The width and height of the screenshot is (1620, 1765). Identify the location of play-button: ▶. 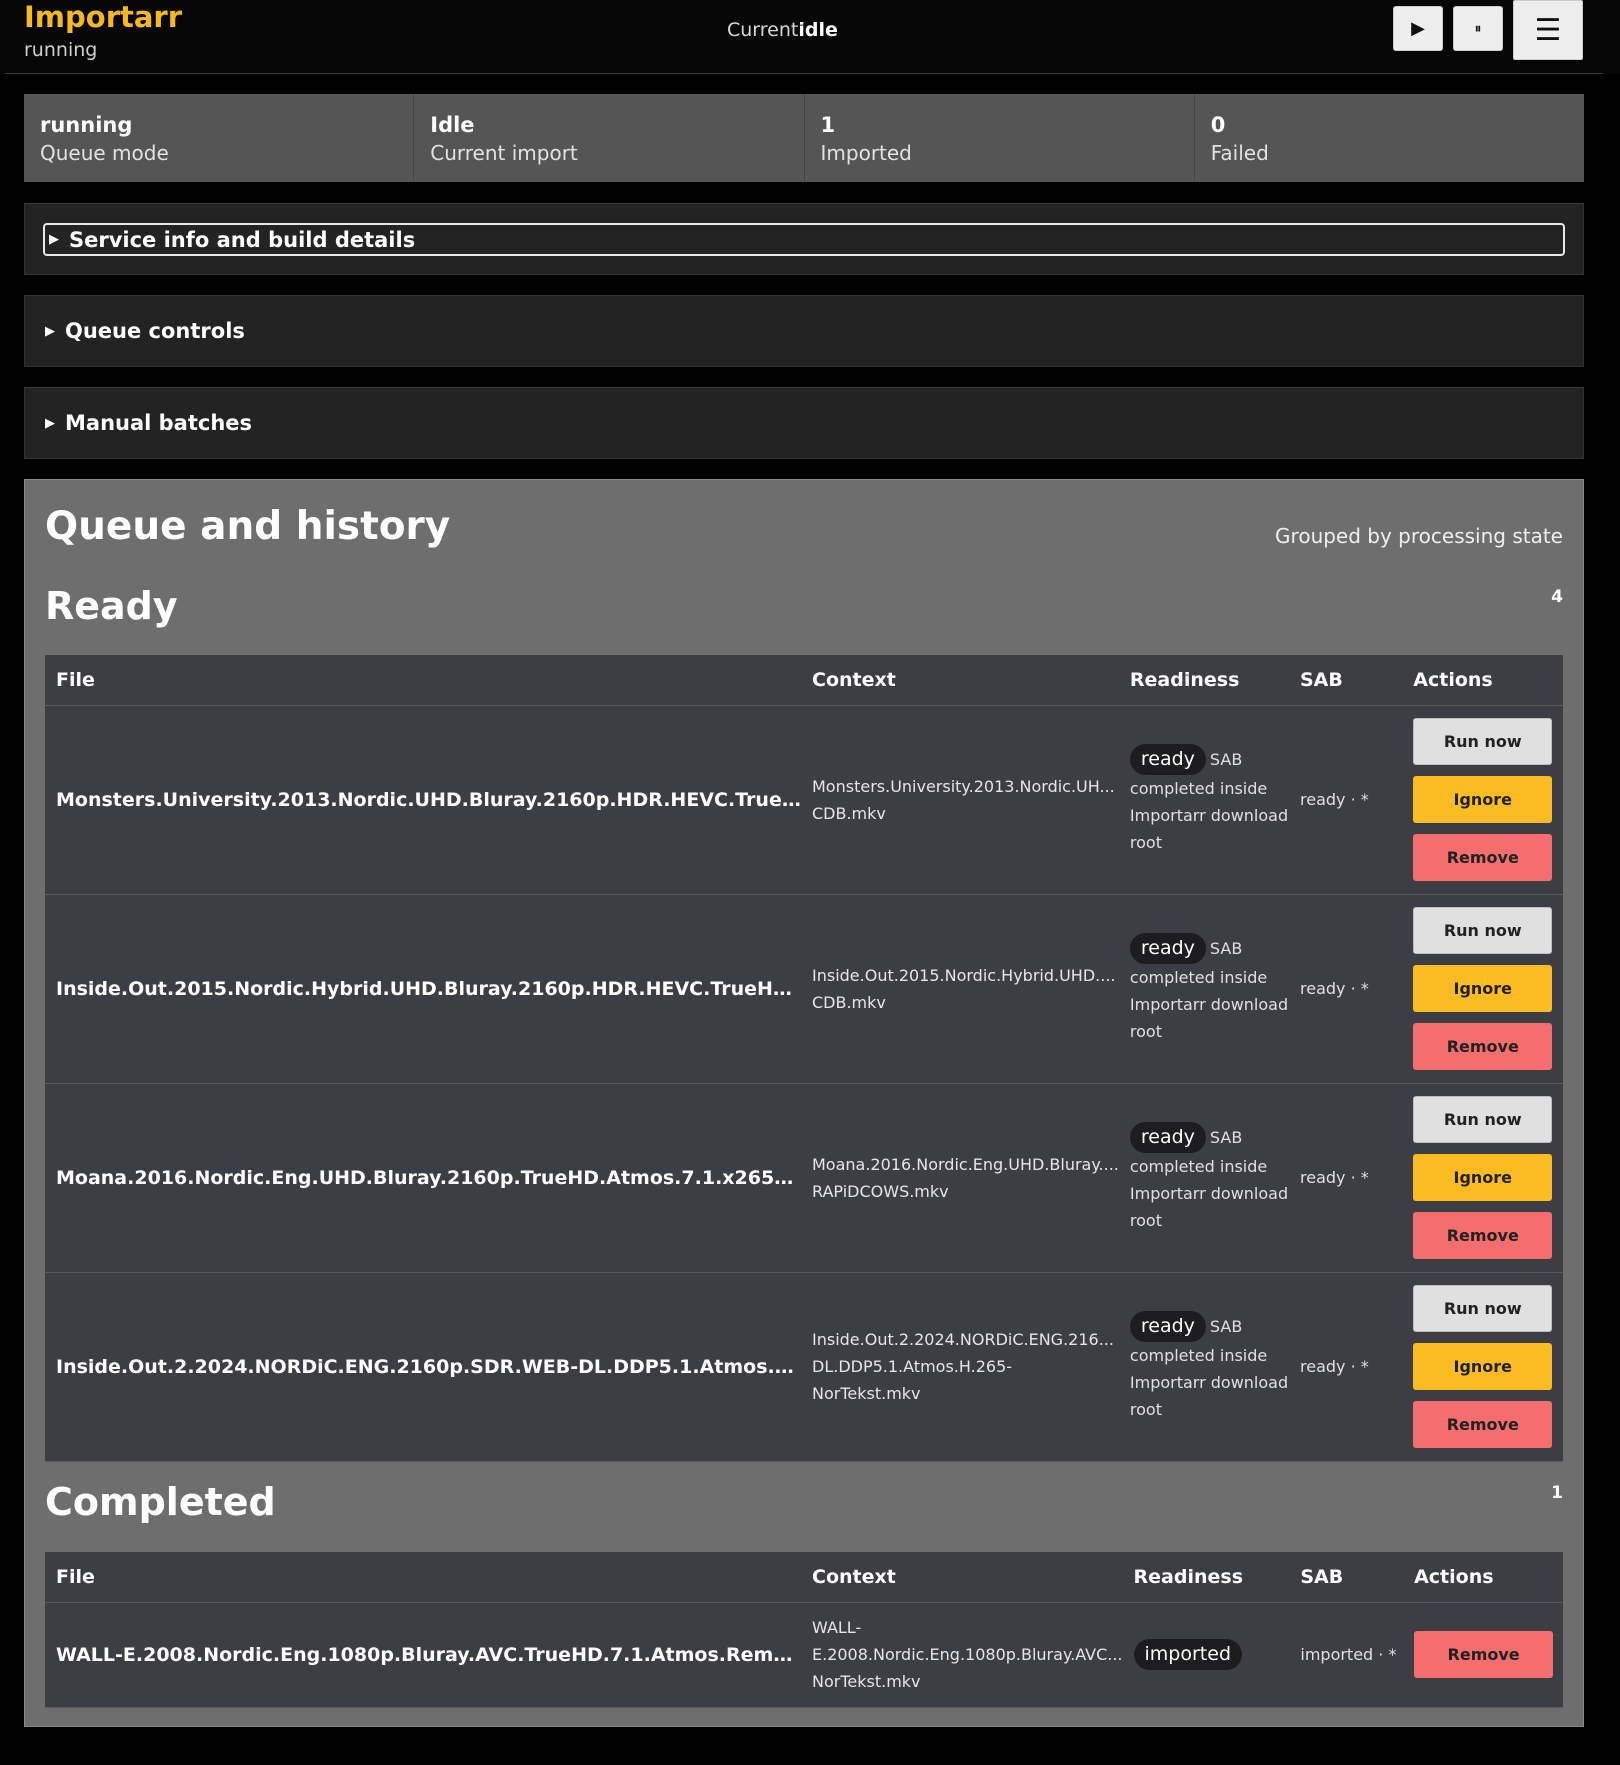
(1418, 28).